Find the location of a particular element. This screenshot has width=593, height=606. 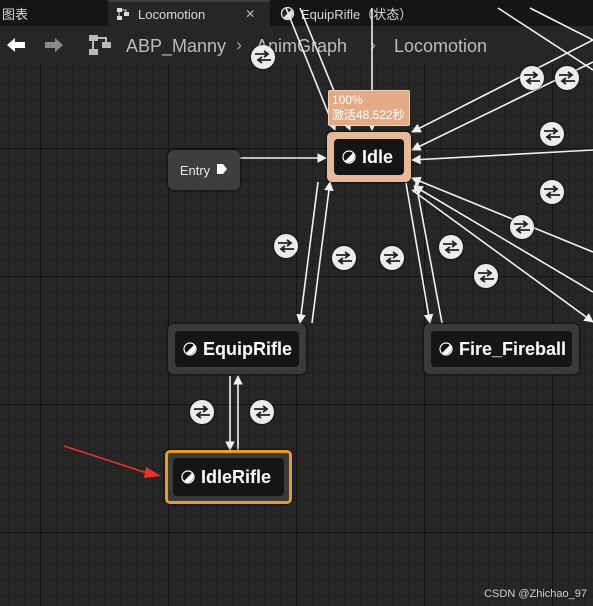

idle-status-tooltip: 100% 激活48.522秒 is located at coordinates (369, 108).